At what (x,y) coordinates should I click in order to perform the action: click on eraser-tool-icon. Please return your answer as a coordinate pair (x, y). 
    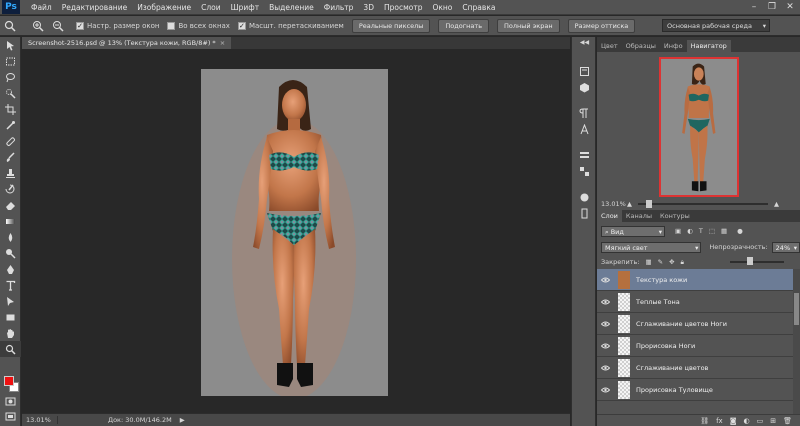
    Looking at the image, I should click on (10, 205).